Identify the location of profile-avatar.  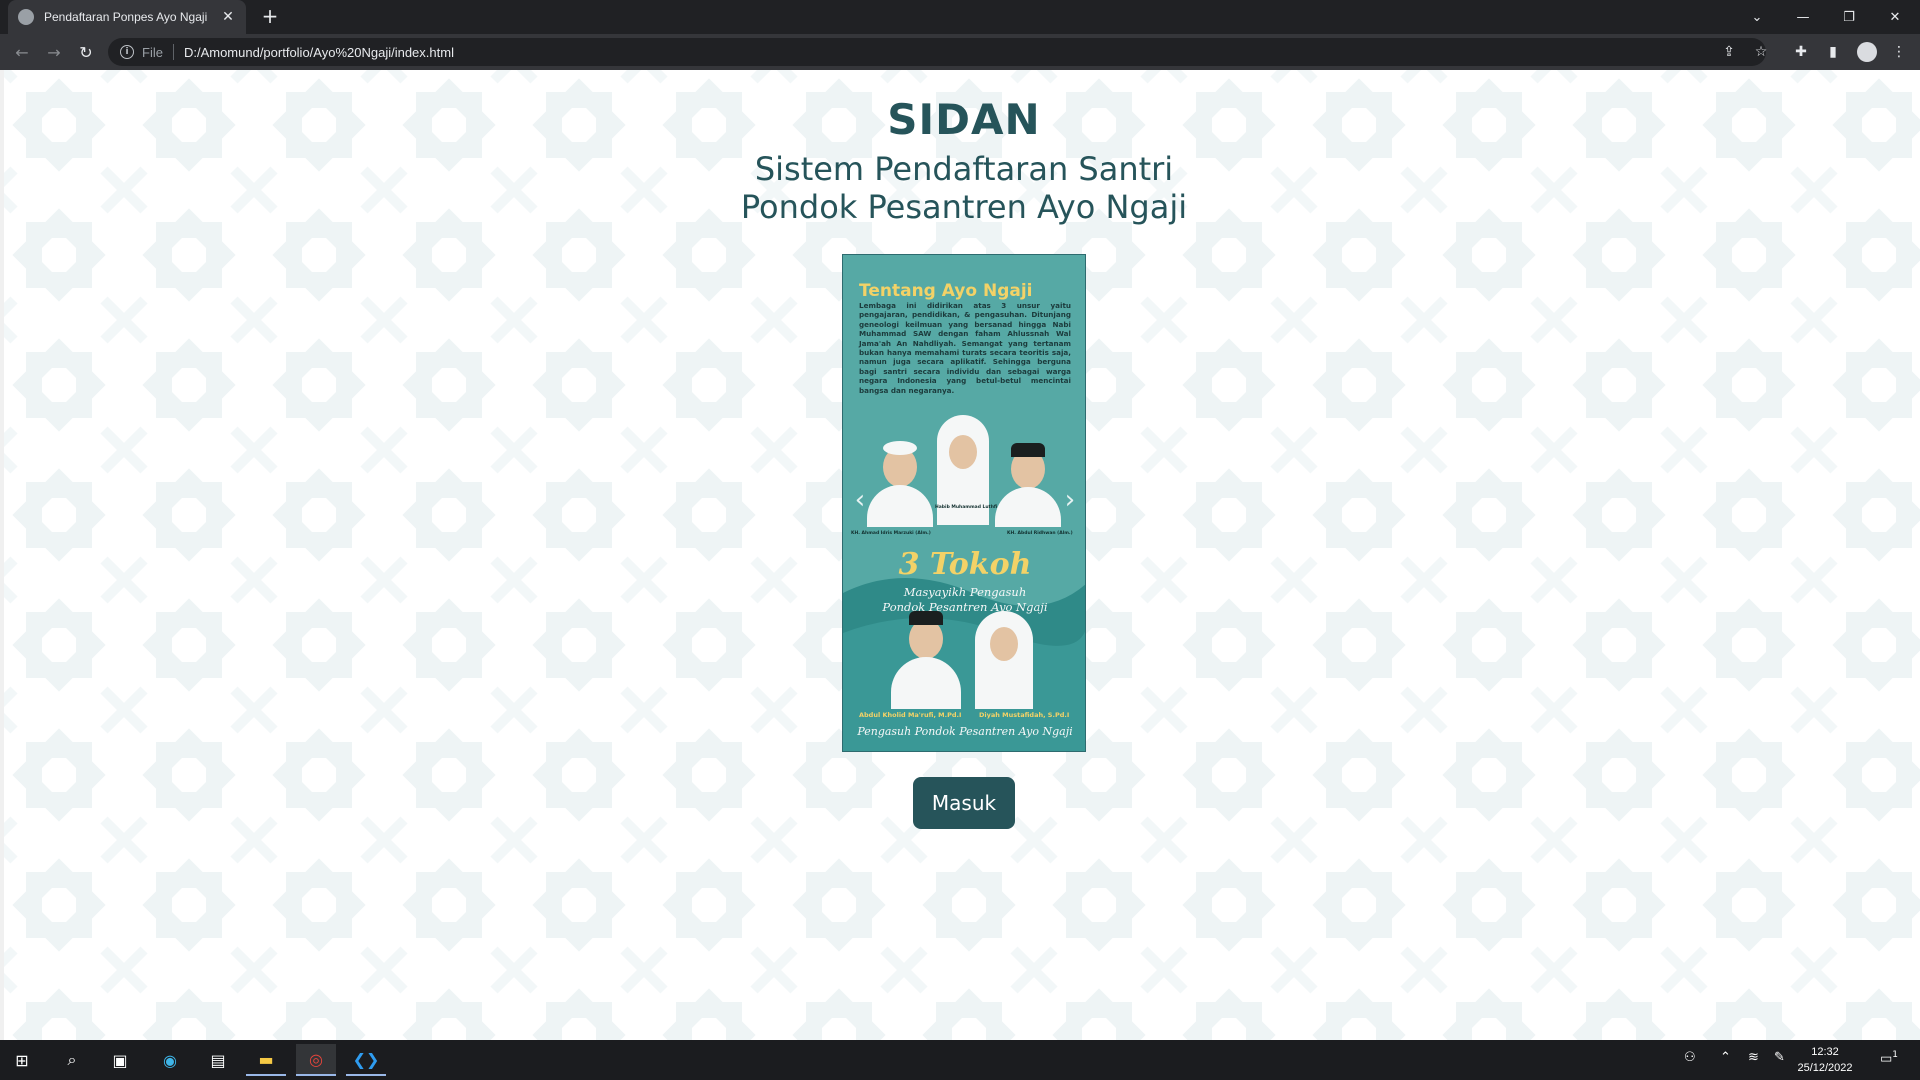
(1867, 52).